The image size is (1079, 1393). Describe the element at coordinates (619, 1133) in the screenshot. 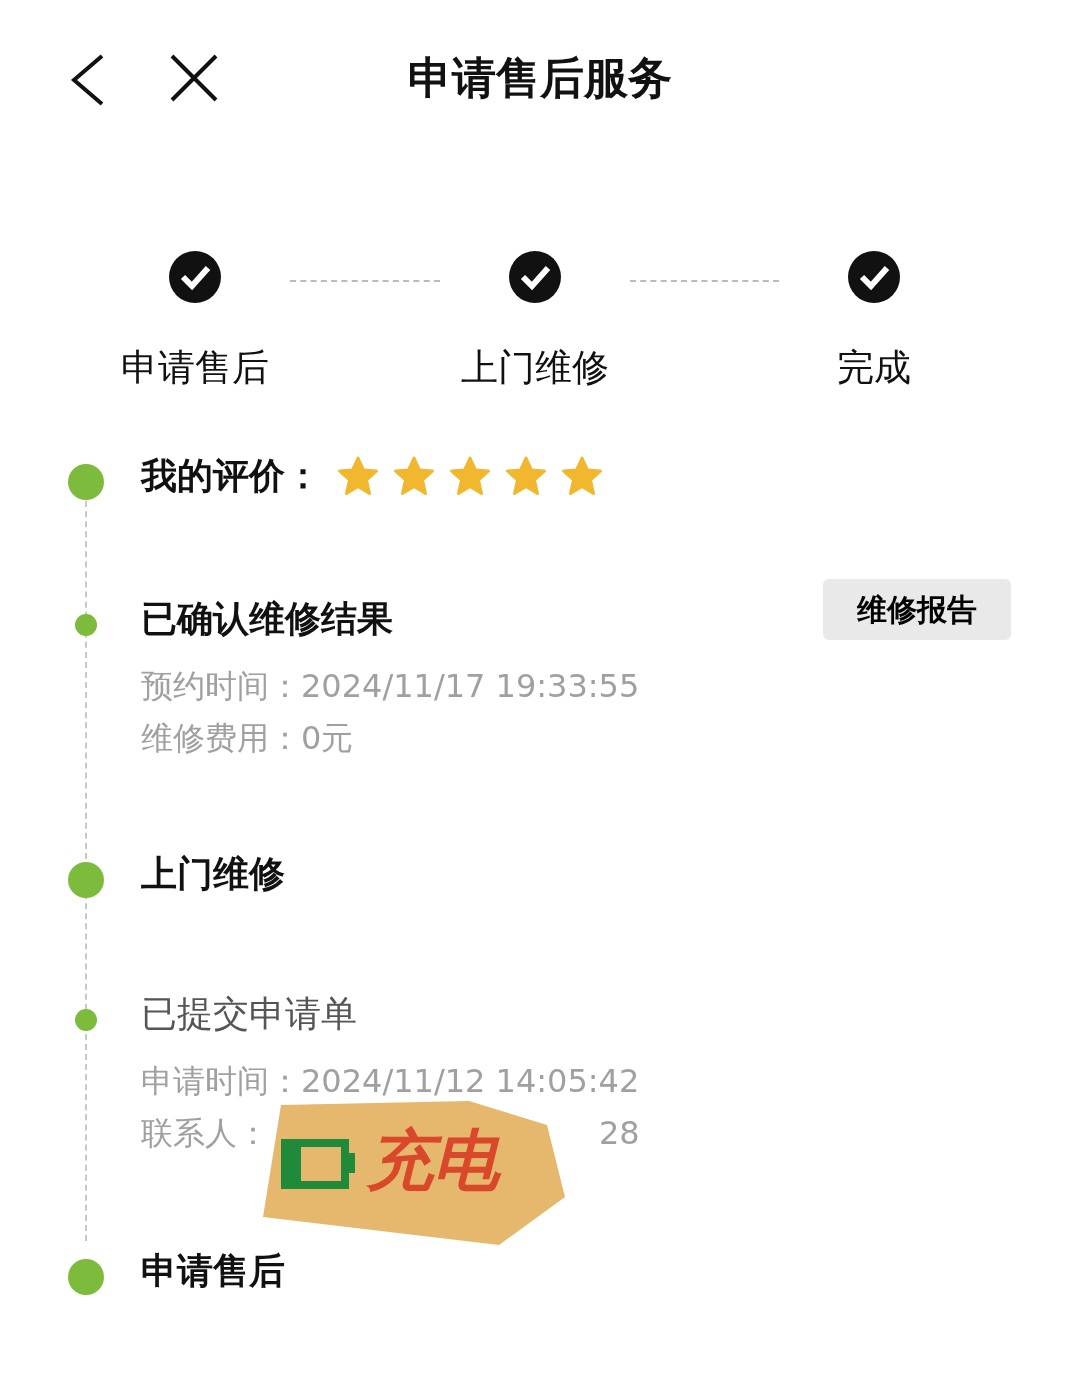

I see `detail-text: 28` at that location.